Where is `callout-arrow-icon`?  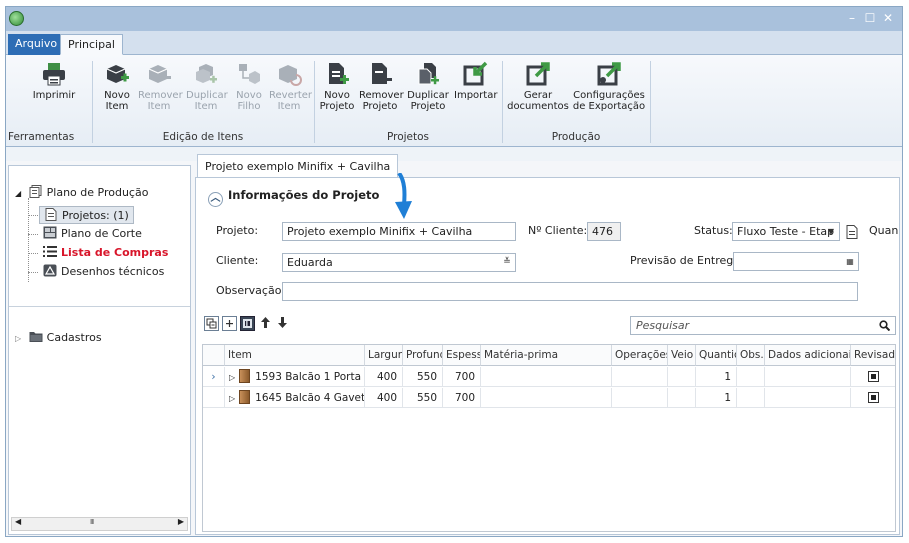 callout-arrow-icon is located at coordinates (403, 196).